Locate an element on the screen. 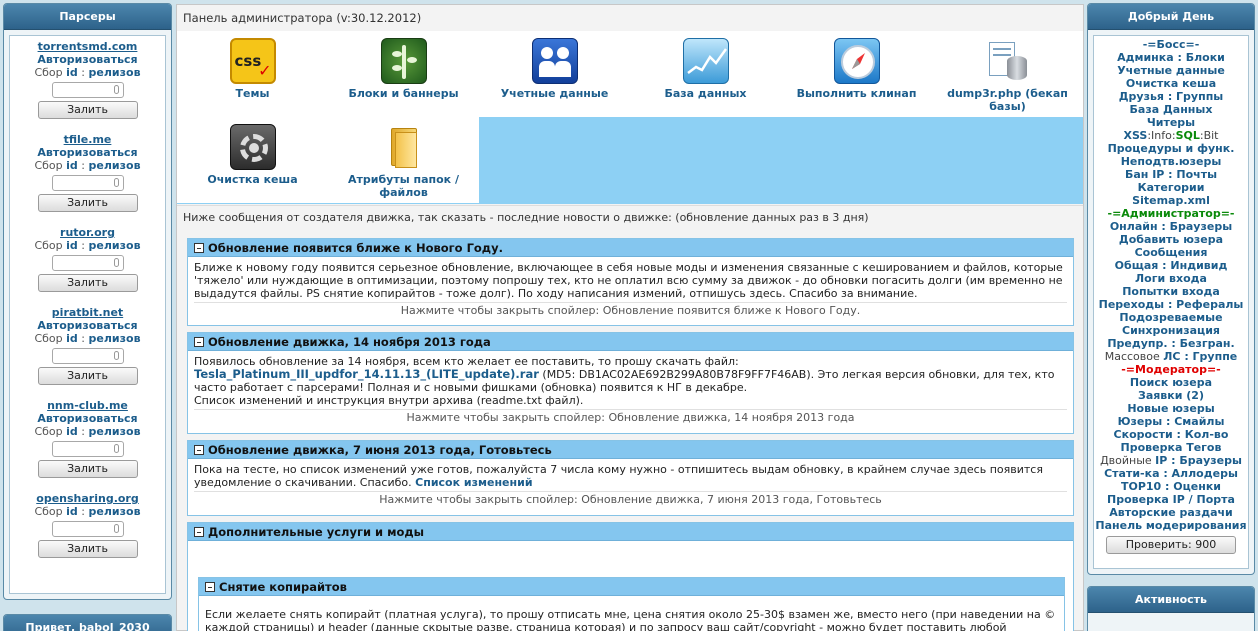 The height and width of the screenshot is (631, 1258). section-boss: -=Босс=- is located at coordinates (1171, 44).